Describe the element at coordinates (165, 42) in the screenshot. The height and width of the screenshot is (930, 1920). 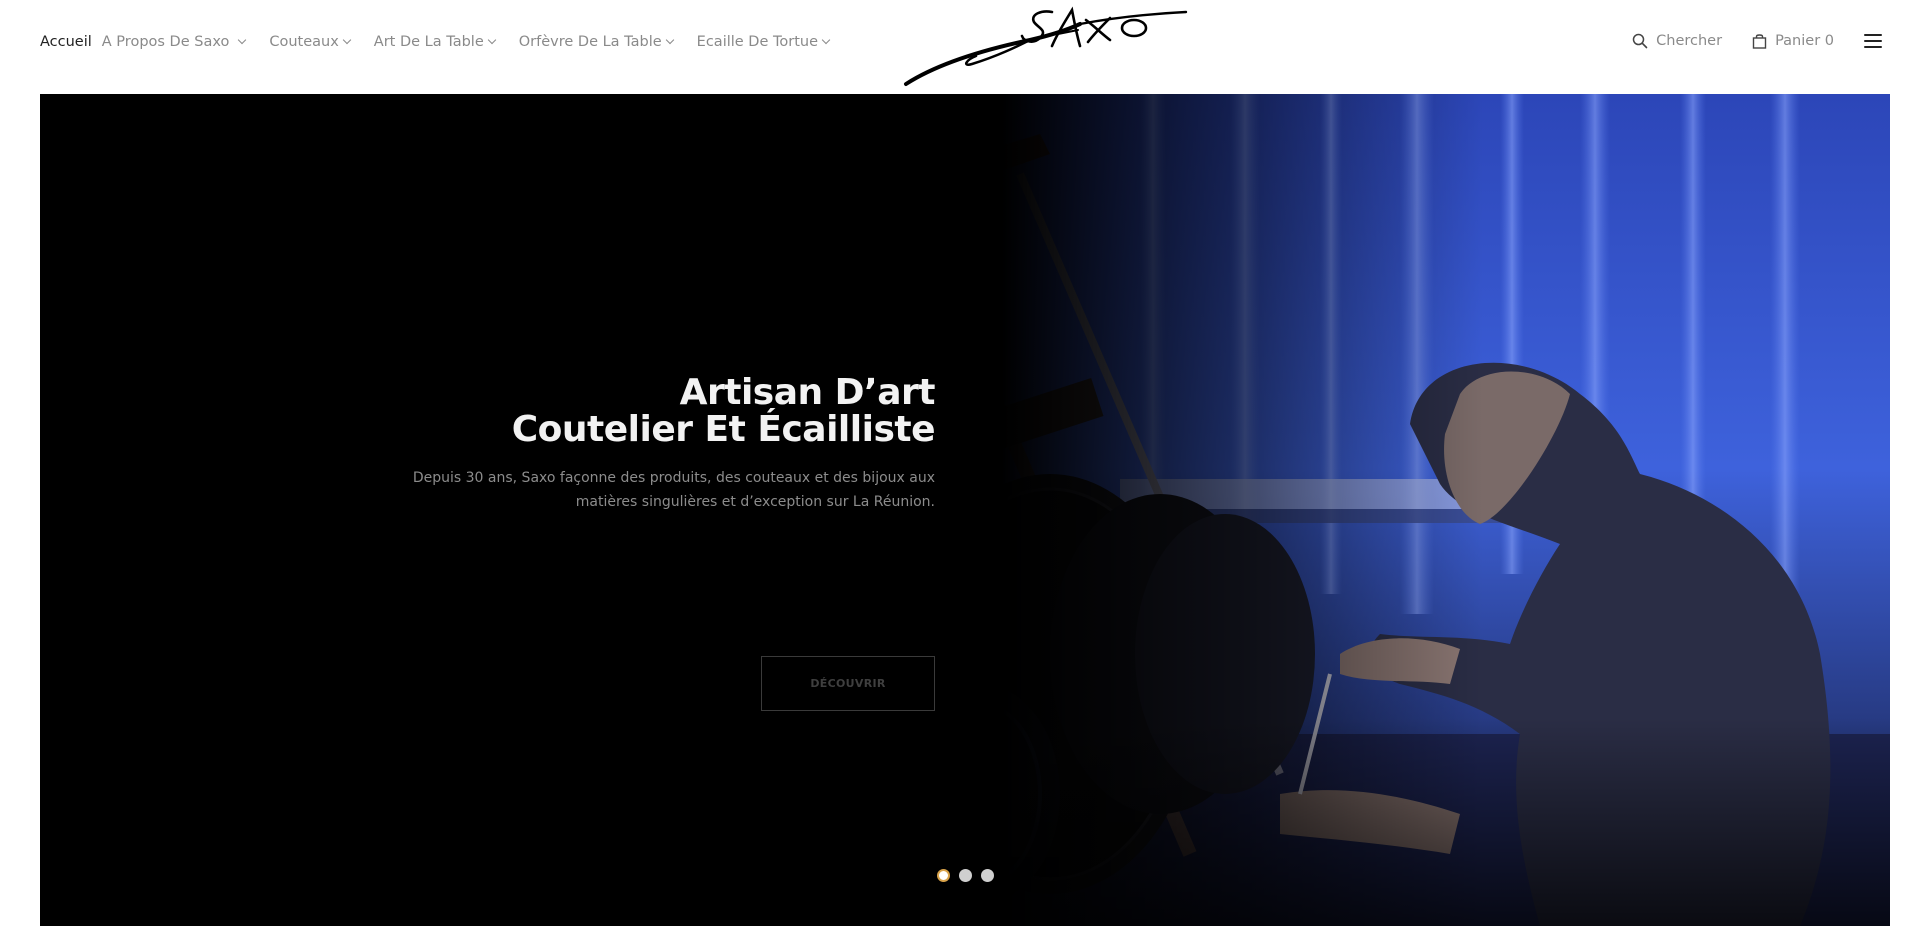
I see `nav-item-label: A Propos De Saxo` at that location.